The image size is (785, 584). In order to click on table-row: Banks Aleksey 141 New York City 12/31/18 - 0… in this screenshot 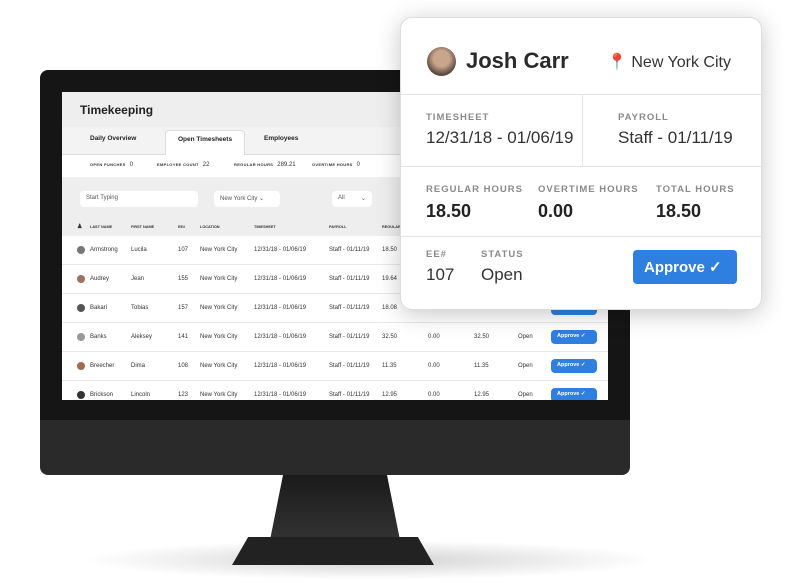, I will do `click(335, 337)`.